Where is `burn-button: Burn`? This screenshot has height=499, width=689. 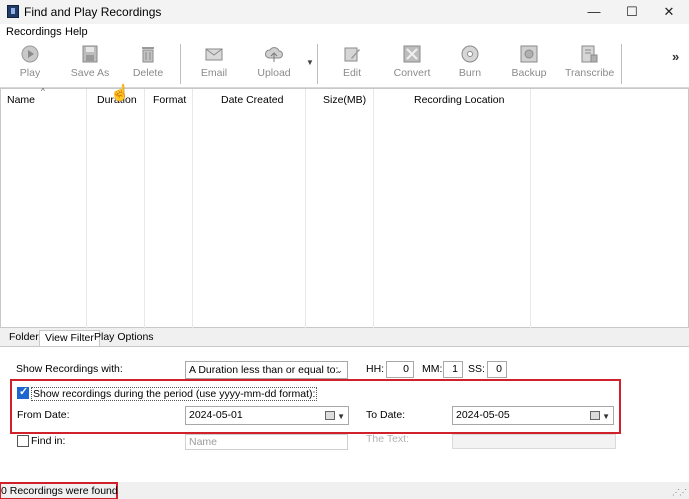 burn-button: Burn is located at coordinates (470, 64).